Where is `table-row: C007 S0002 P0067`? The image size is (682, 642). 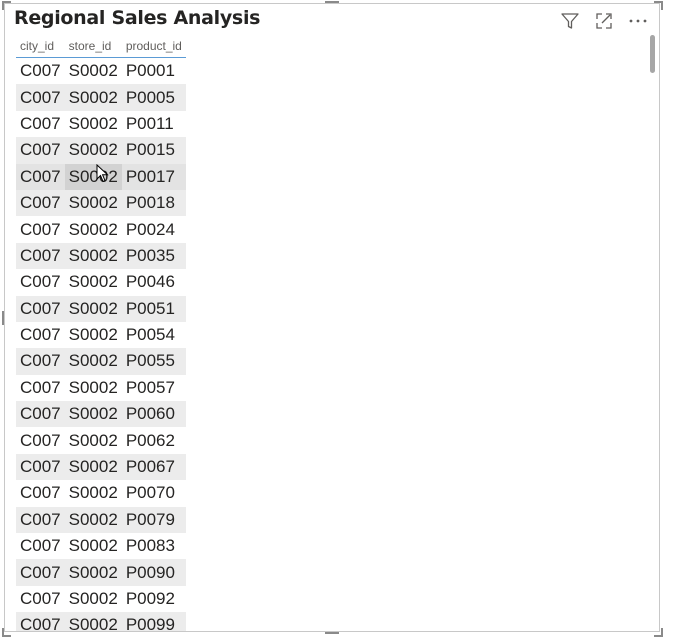 table-row: C007 S0002 P0067 is located at coordinates (101, 467).